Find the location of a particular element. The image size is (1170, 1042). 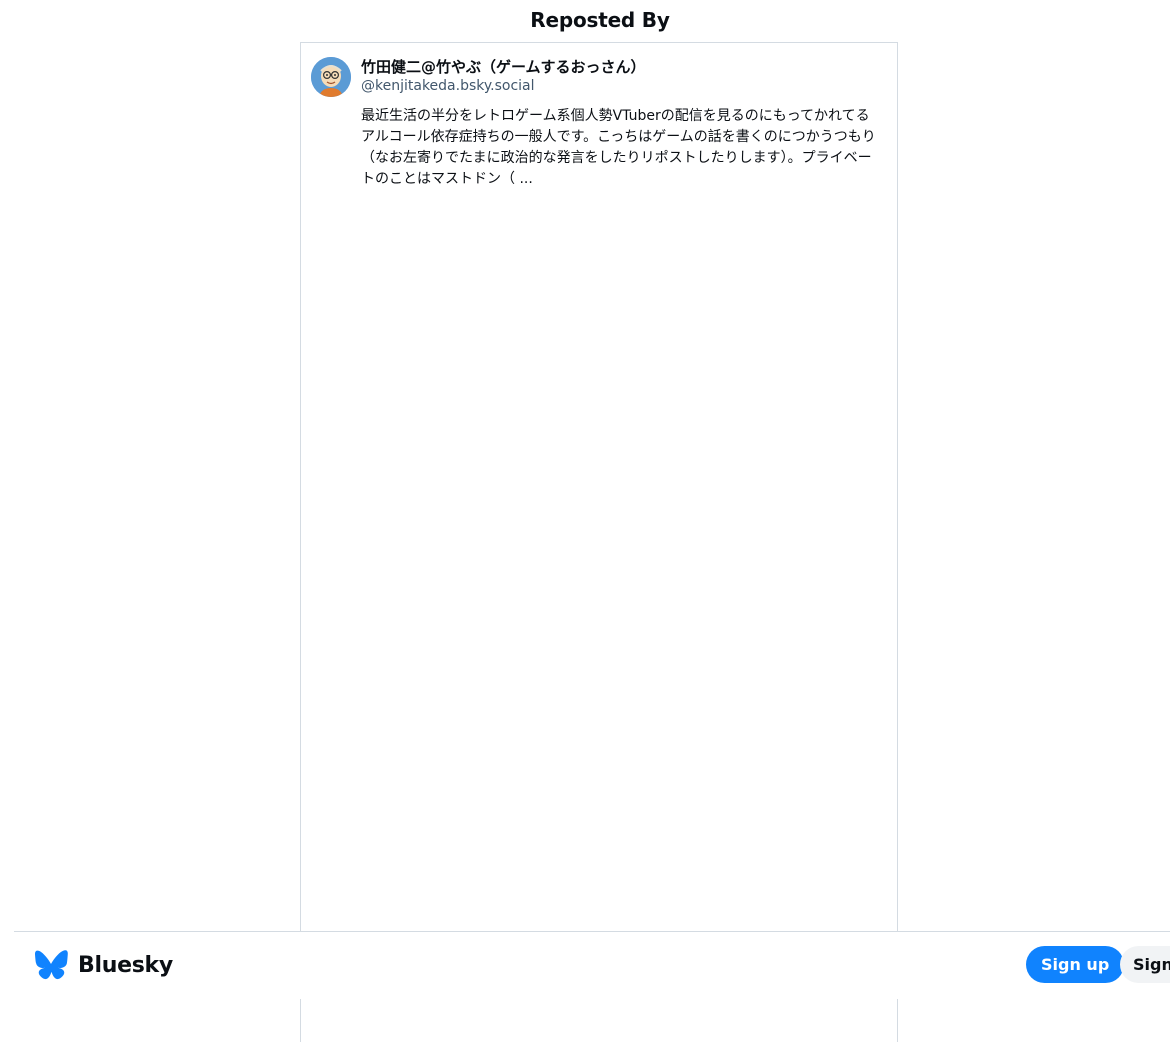

cartoon-avatar-icon is located at coordinates (331, 77).